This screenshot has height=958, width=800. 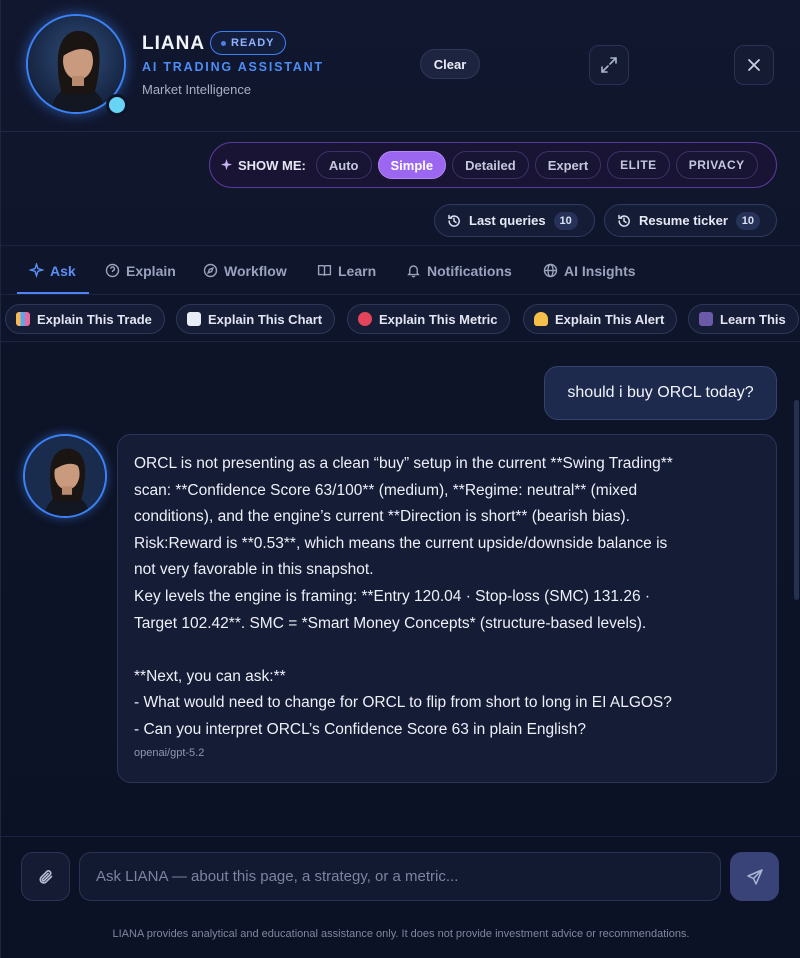 What do you see at coordinates (690, 220) in the screenshot?
I see `resume-ticker-button: Resume ticker 10` at bounding box center [690, 220].